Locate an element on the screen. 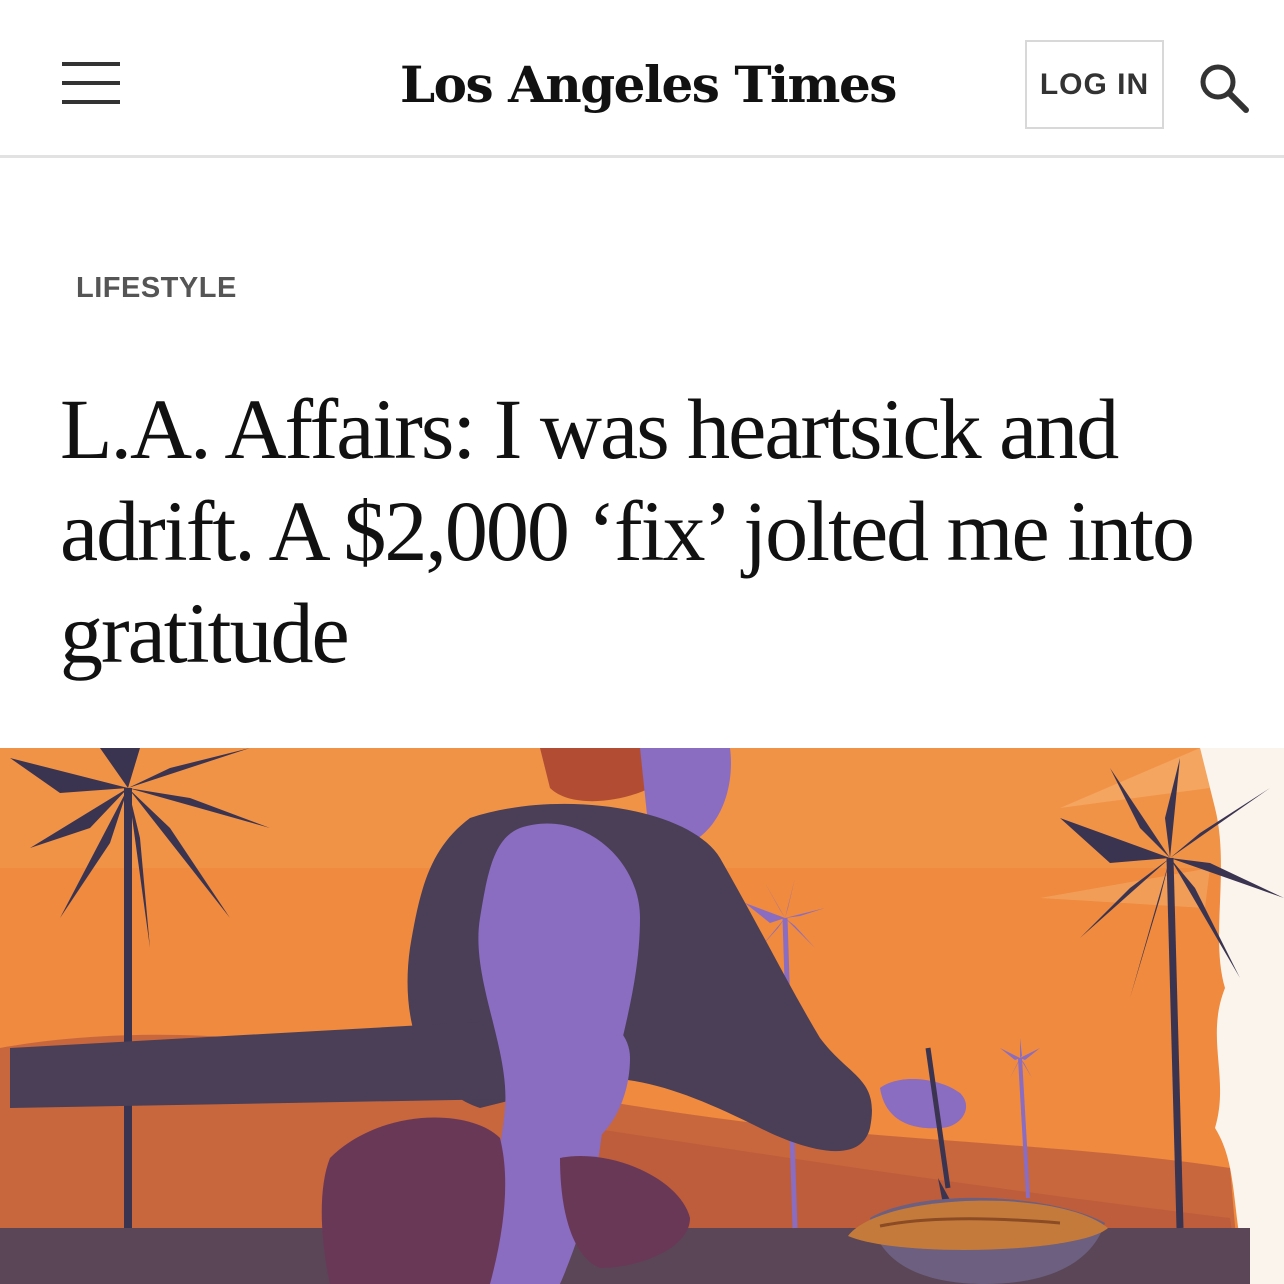 This screenshot has height=1284, width=1284. site-header: Los Angeles Times LOG IN is located at coordinates (642, 79).